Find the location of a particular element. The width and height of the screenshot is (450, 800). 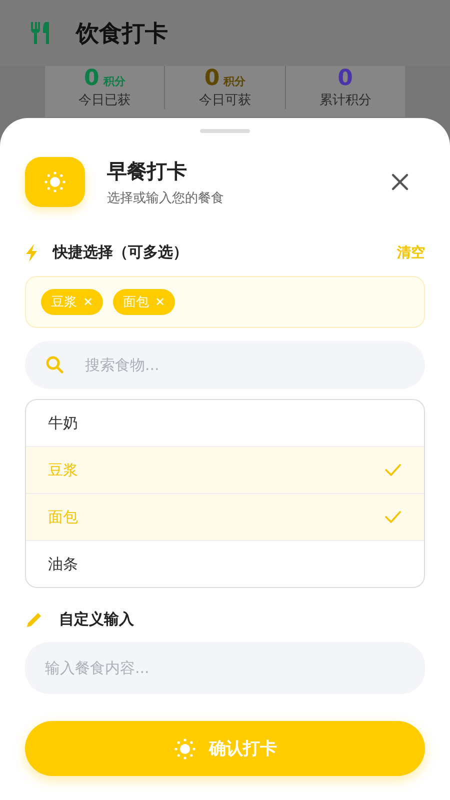

food-option: 牛奶 is located at coordinates (225, 423).